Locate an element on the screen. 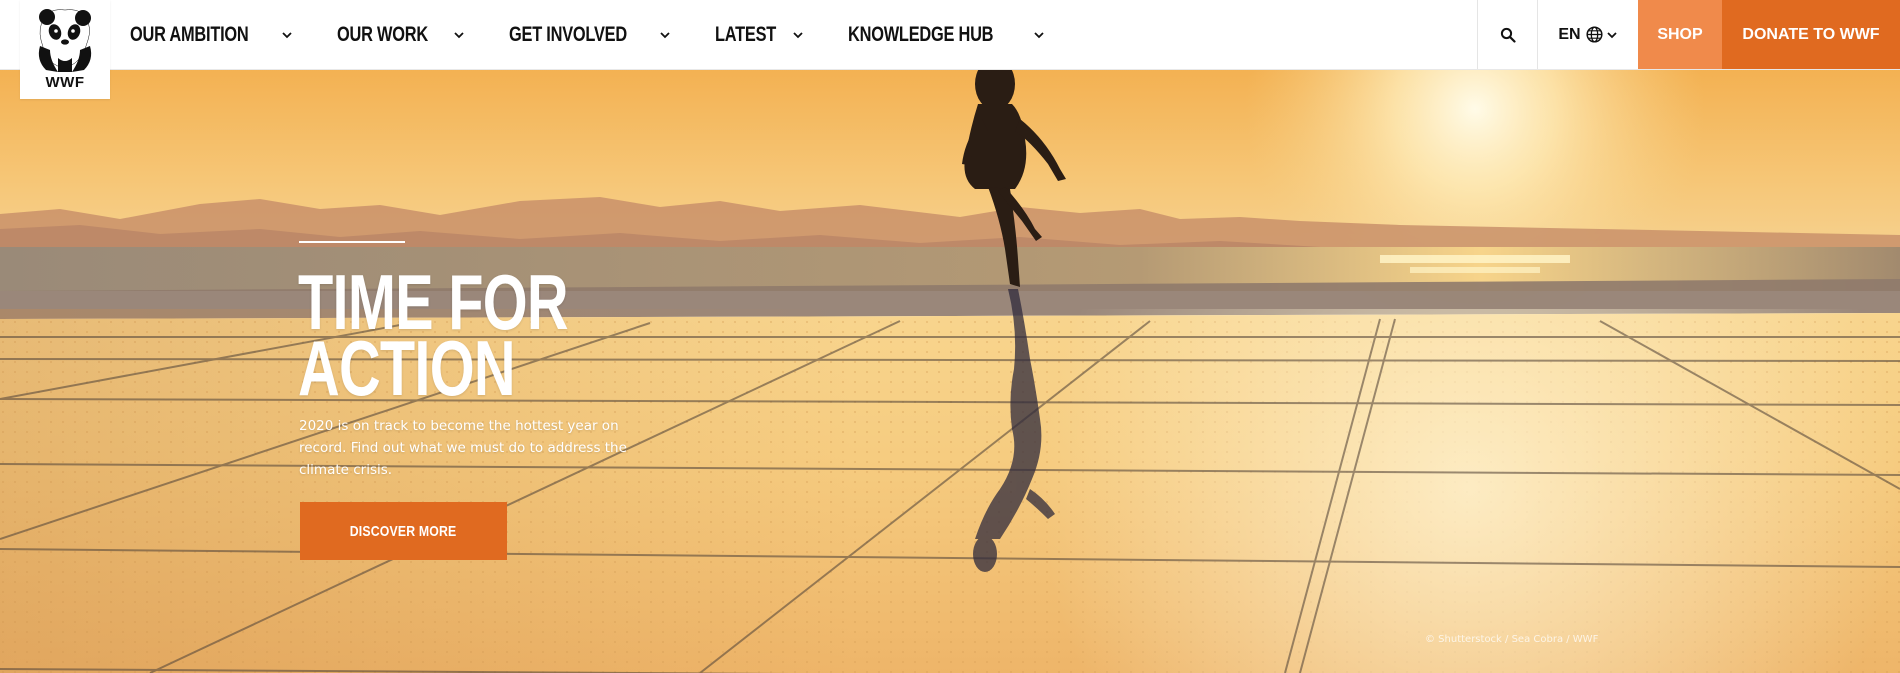  language-selector: EN is located at coordinates (1588, 34).